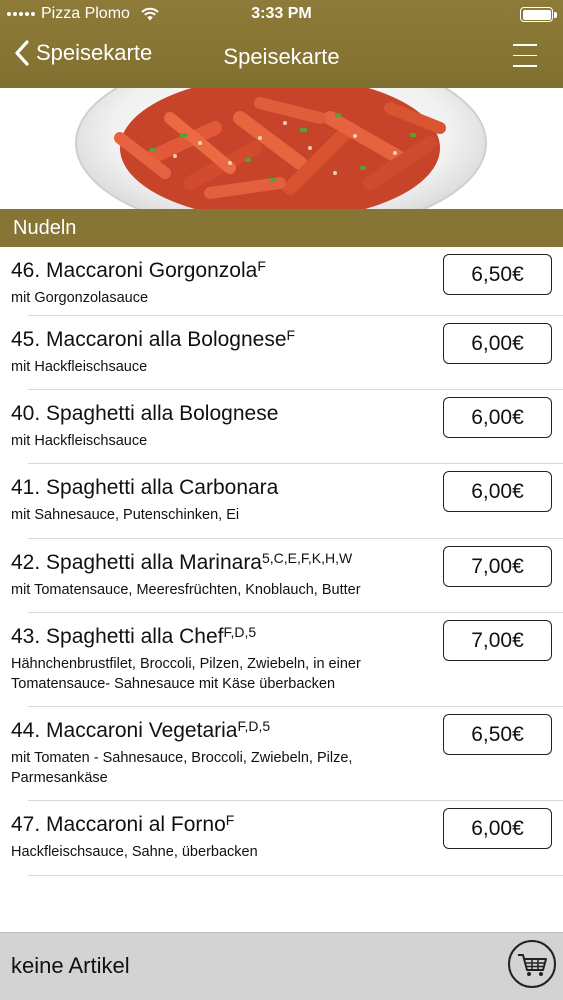 This screenshot has height=1000, width=563. I want to click on status-time: 3:33 PM, so click(281, 13).